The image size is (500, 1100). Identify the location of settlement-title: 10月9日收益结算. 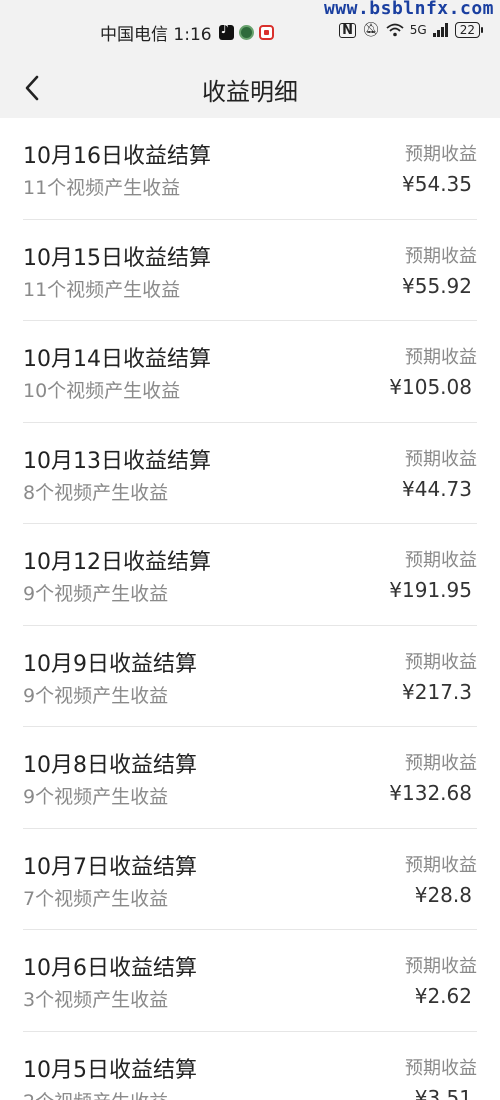
(110, 664).